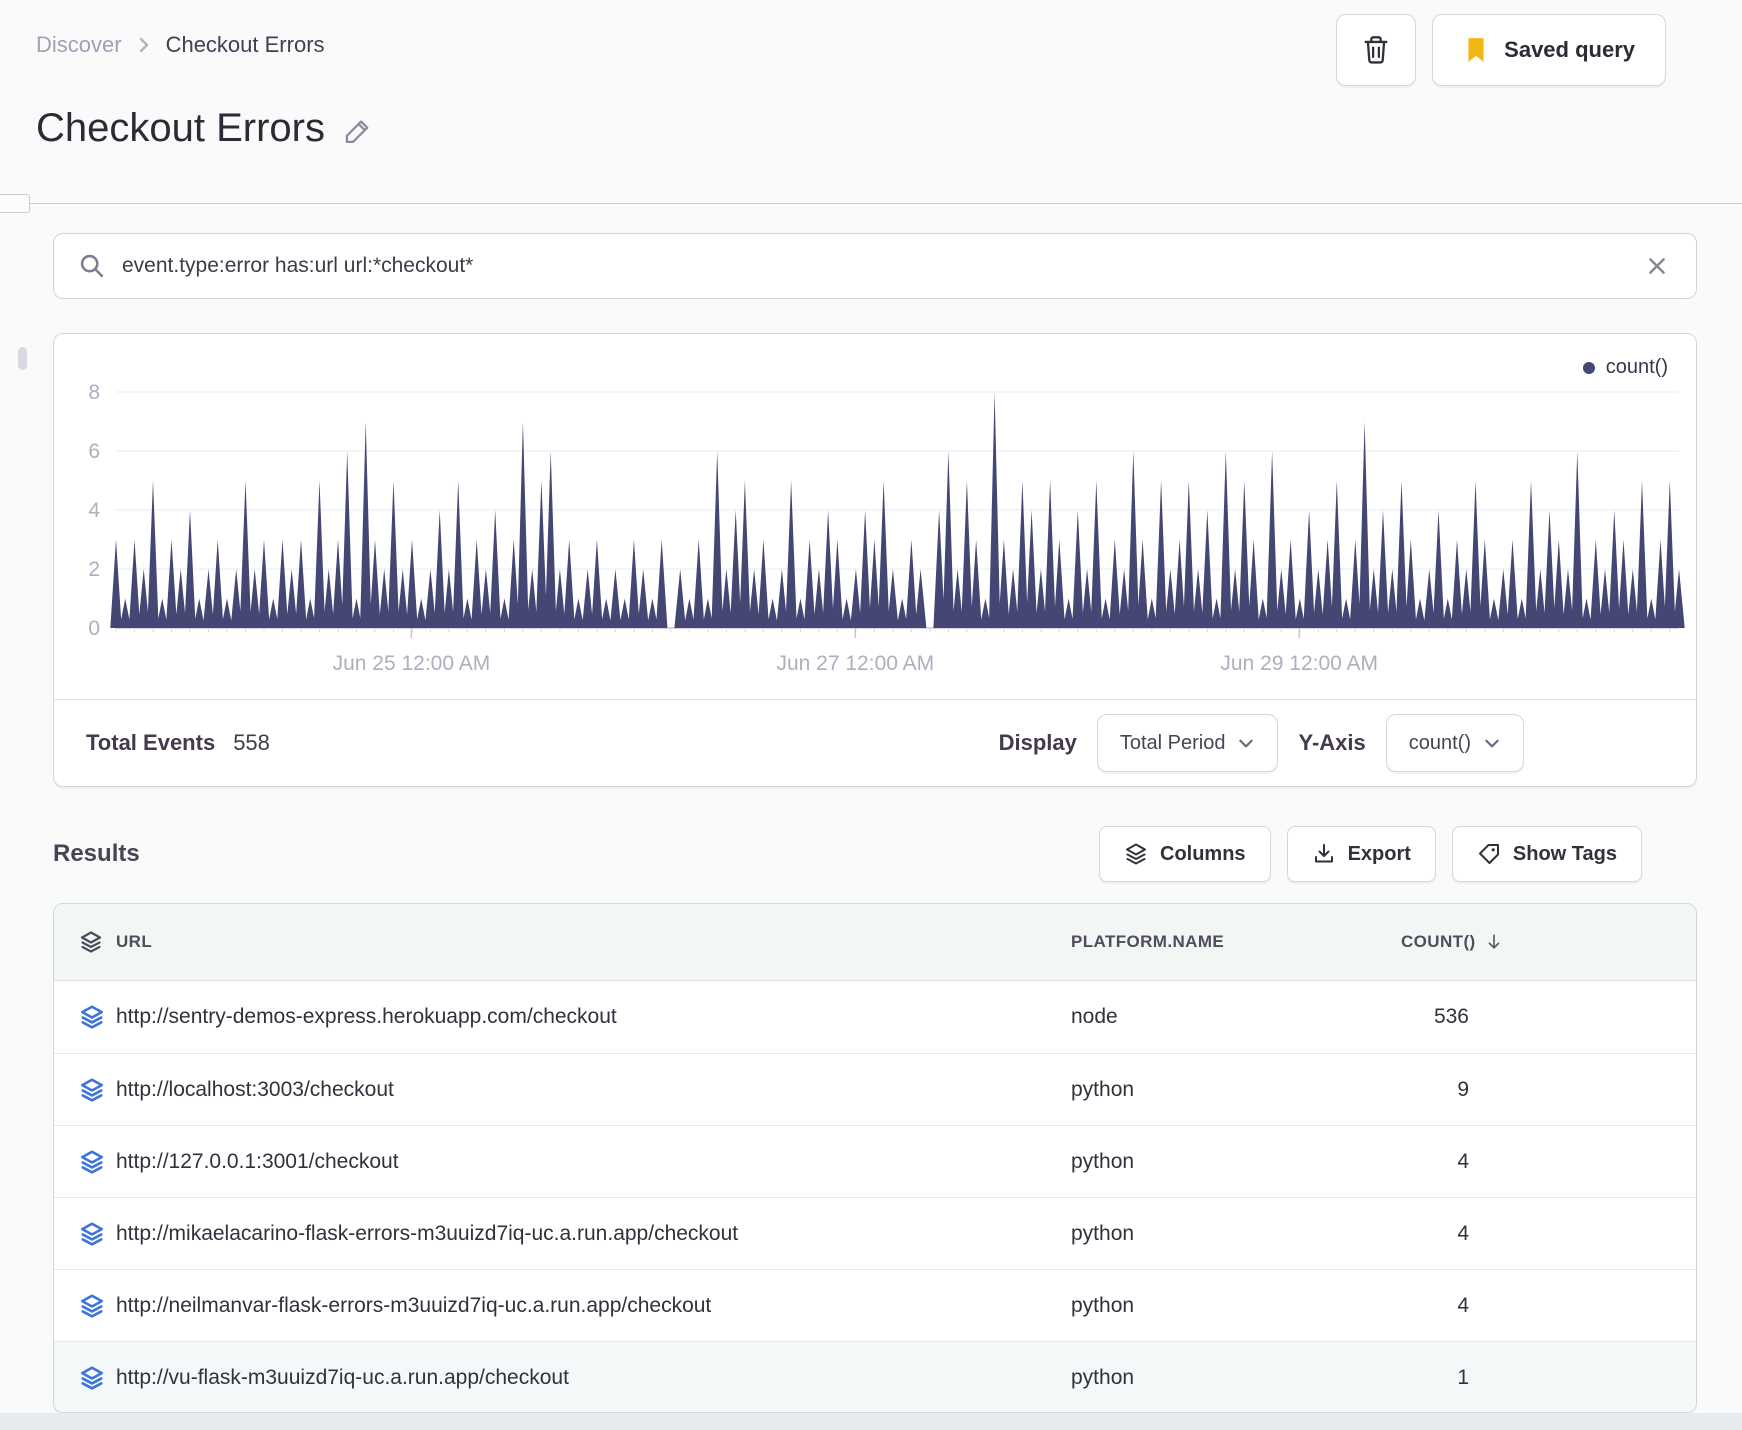  Describe the element at coordinates (1136, 854) in the screenshot. I see `stack-icon` at that location.